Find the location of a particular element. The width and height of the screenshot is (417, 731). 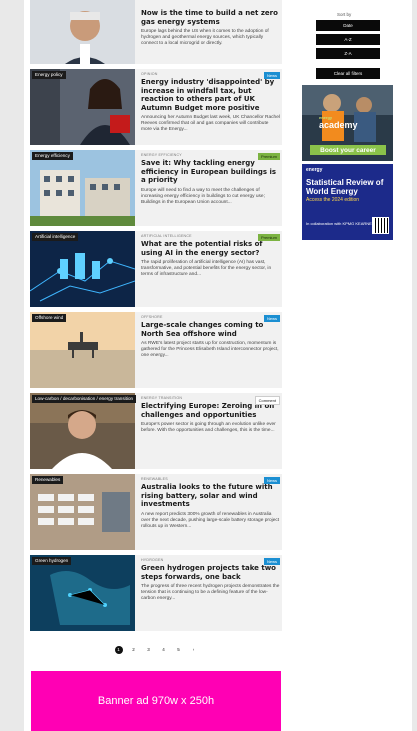

chancellor-red-box-image is located at coordinates (82, 107).